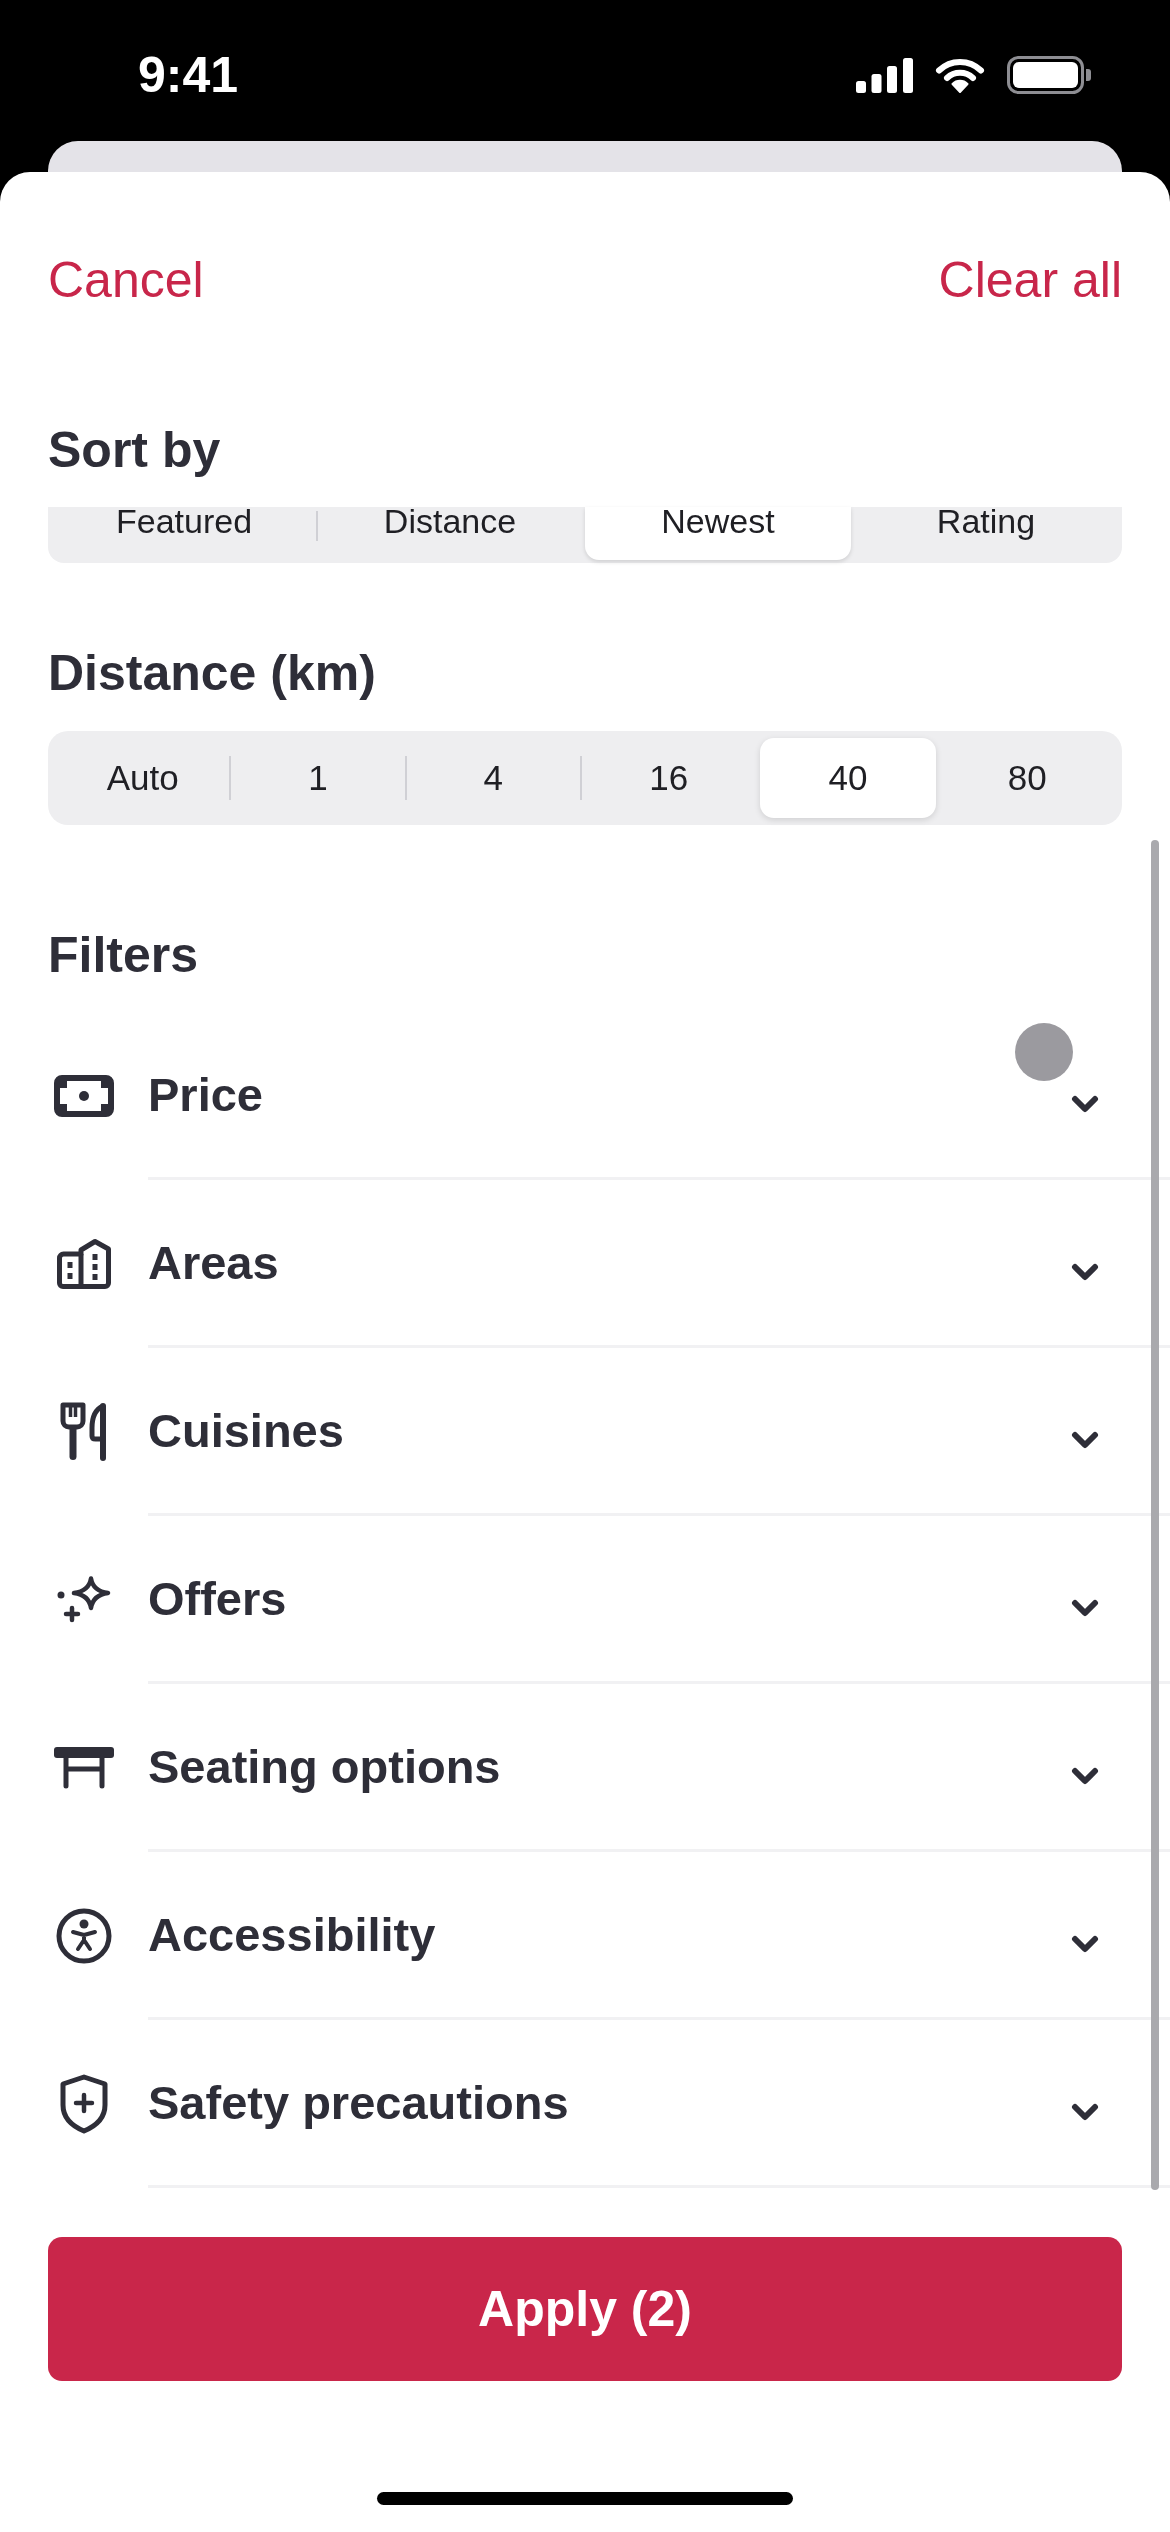 Image resolution: width=1170 pixels, height=2532 pixels. Describe the element at coordinates (143, 778) in the screenshot. I see `range-option: Auto` at that location.